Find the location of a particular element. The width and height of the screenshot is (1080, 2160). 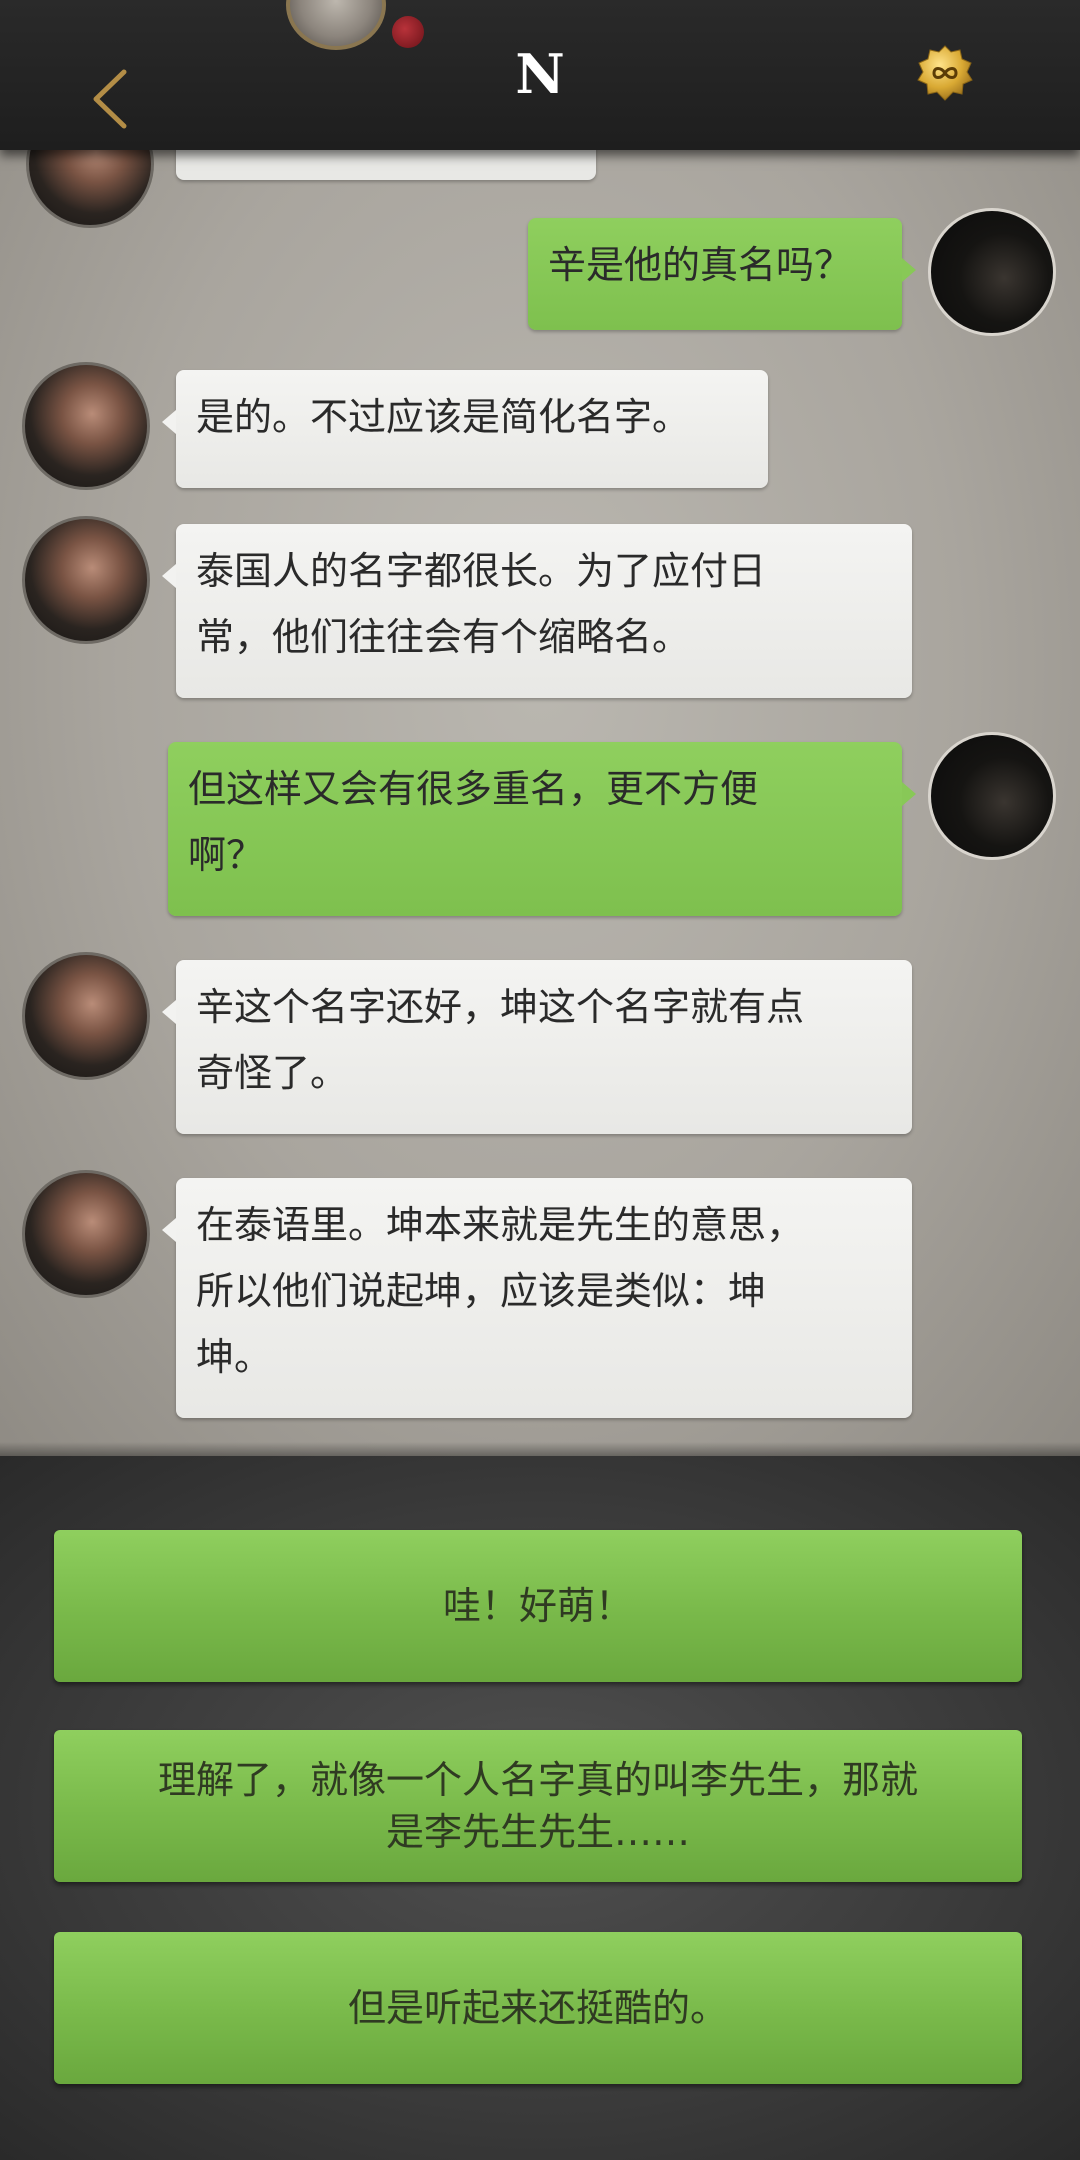

message-bubble-received: 是的。不过应该是简化名字。 is located at coordinates (465, 429).